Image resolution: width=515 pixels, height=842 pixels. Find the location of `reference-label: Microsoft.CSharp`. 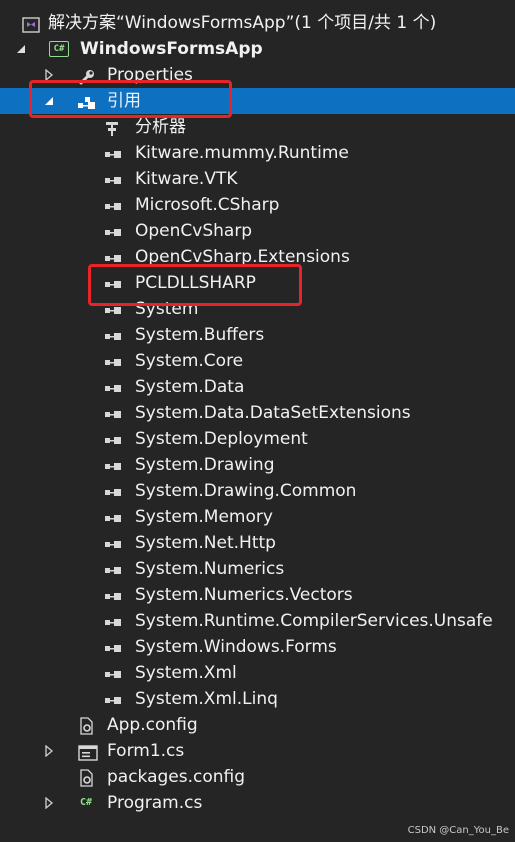

reference-label: Microsoft.CSharp is located at coordinates (207, 205).